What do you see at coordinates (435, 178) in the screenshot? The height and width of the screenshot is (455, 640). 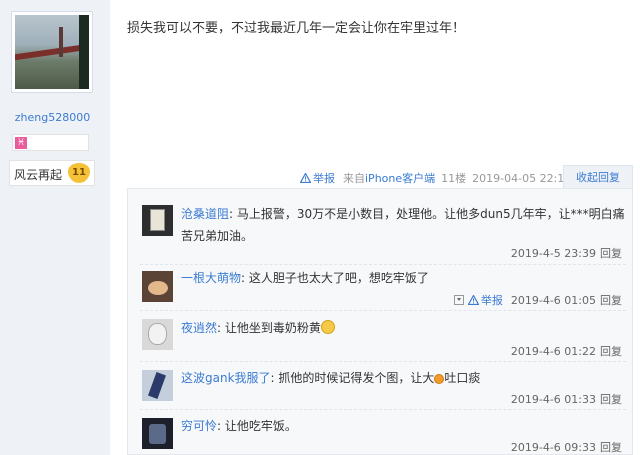 I see `post-tail: 举报 来自iPhone客户端 11楼 2019-04-05 22:19` at bounding box center [435, 178].